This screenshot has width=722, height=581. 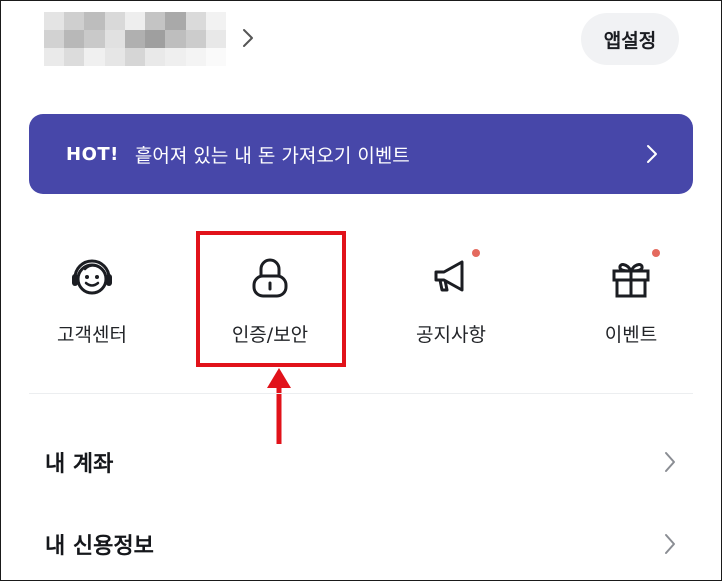 I want to click on megaphone-icon, so click(x=453, y=275).